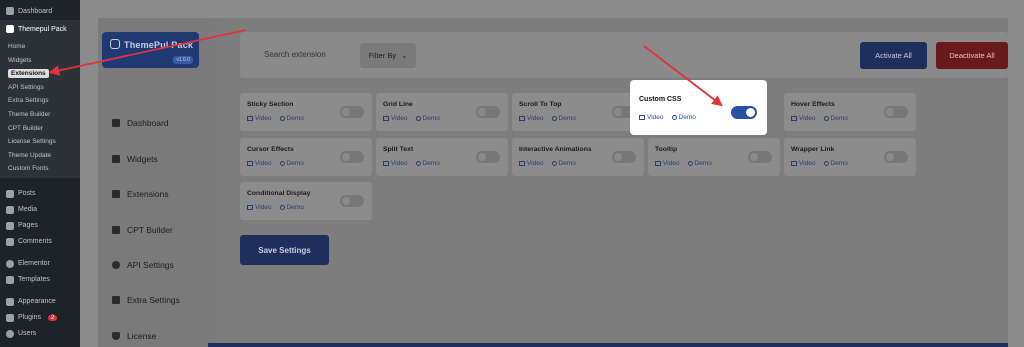 This screenshot has width=1024, height=347. I want to click on wp-submenu-extensions: Extensions, so click(40, 74).